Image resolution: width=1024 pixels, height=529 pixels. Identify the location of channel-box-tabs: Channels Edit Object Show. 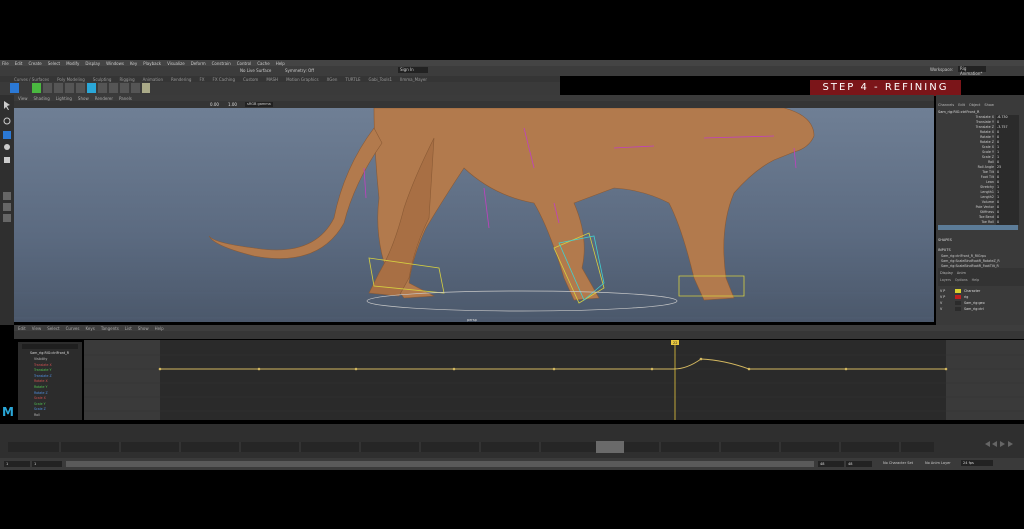
(966, 105).